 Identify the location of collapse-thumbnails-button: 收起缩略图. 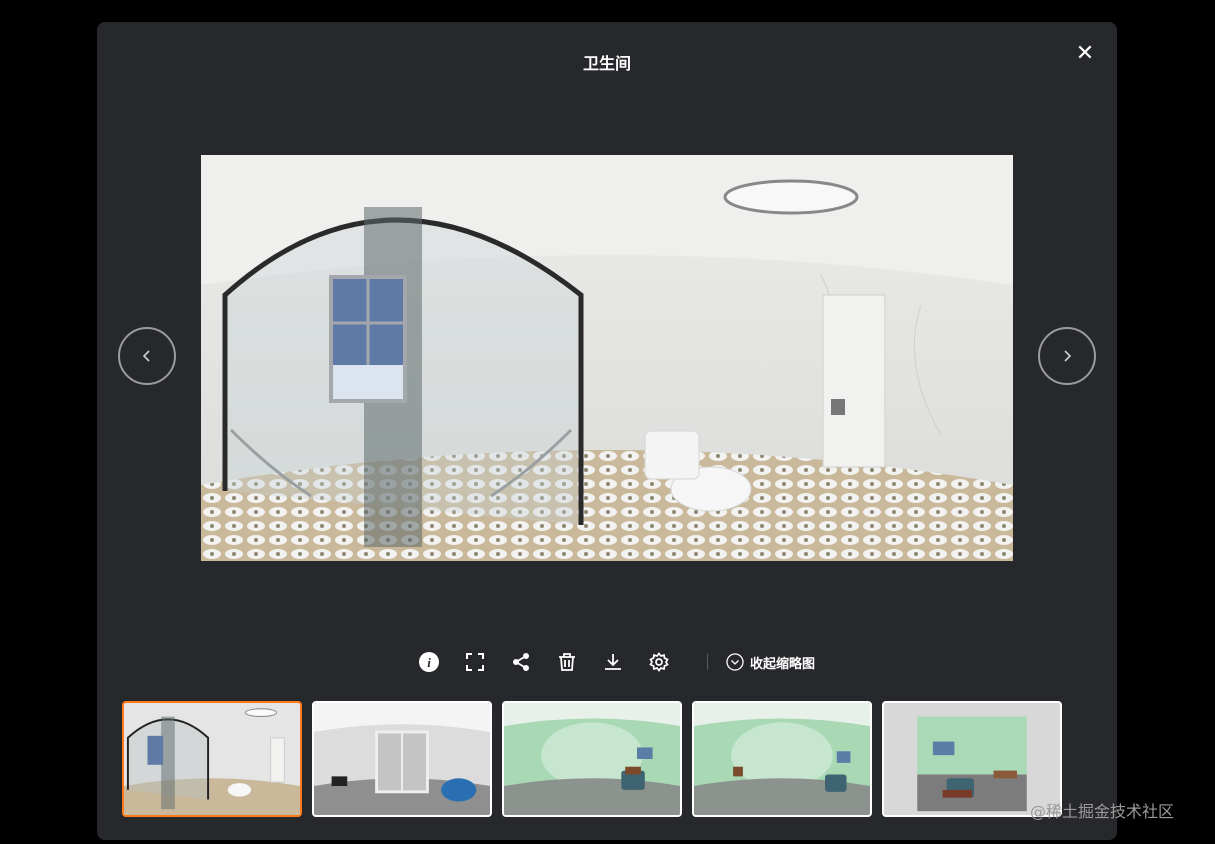
(770, 662).